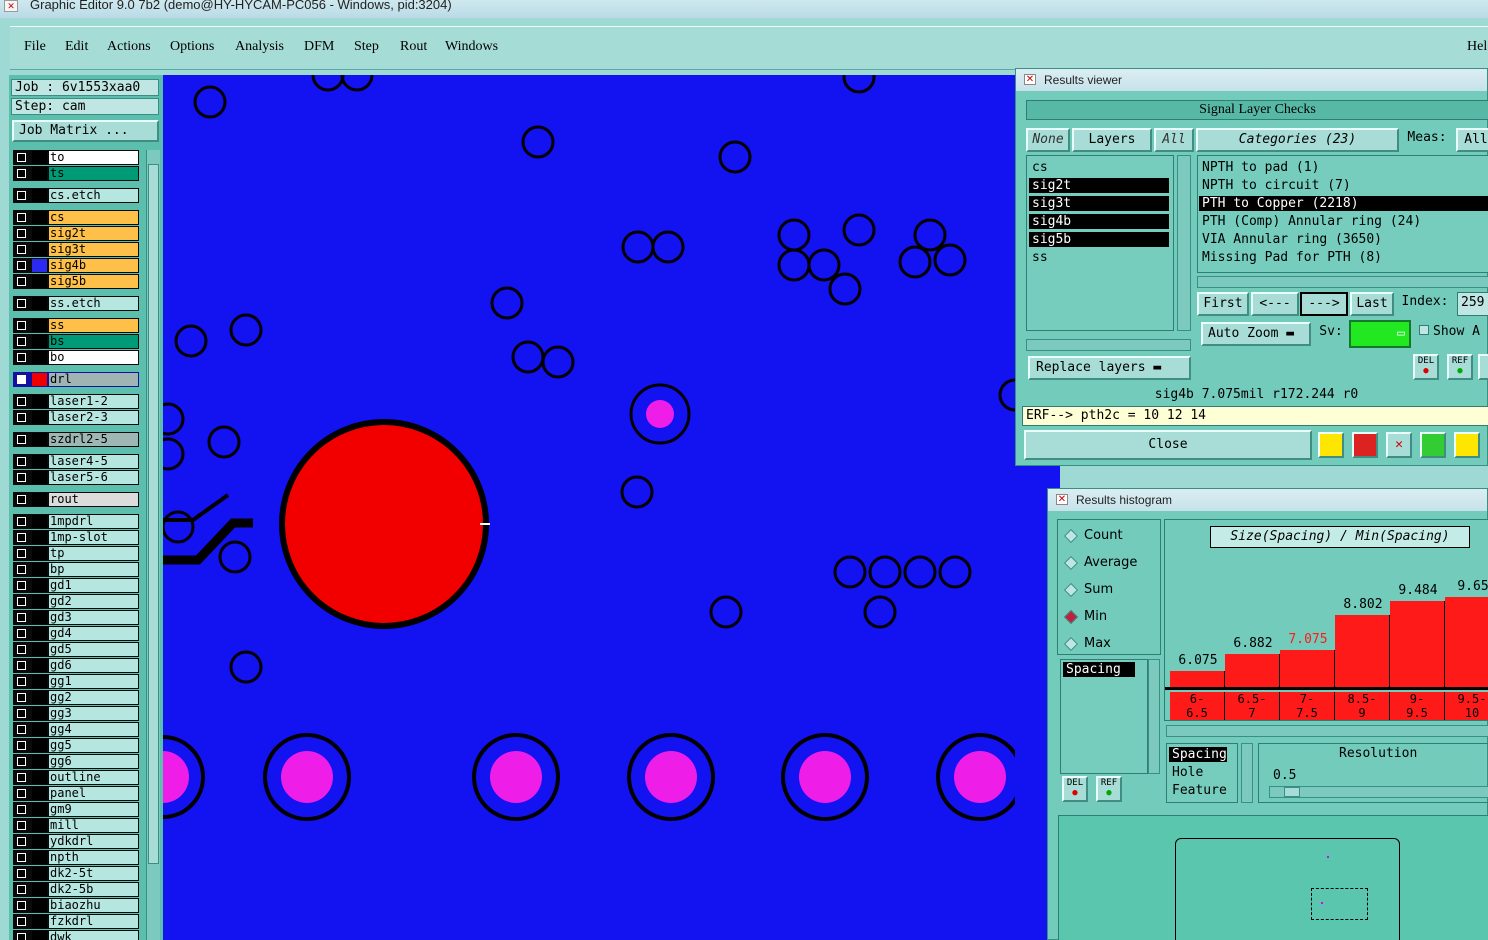  What do you see at coordinates (93, 157) in the screenshot?
I see `layer-name: to` at bounding box center [93, 157].